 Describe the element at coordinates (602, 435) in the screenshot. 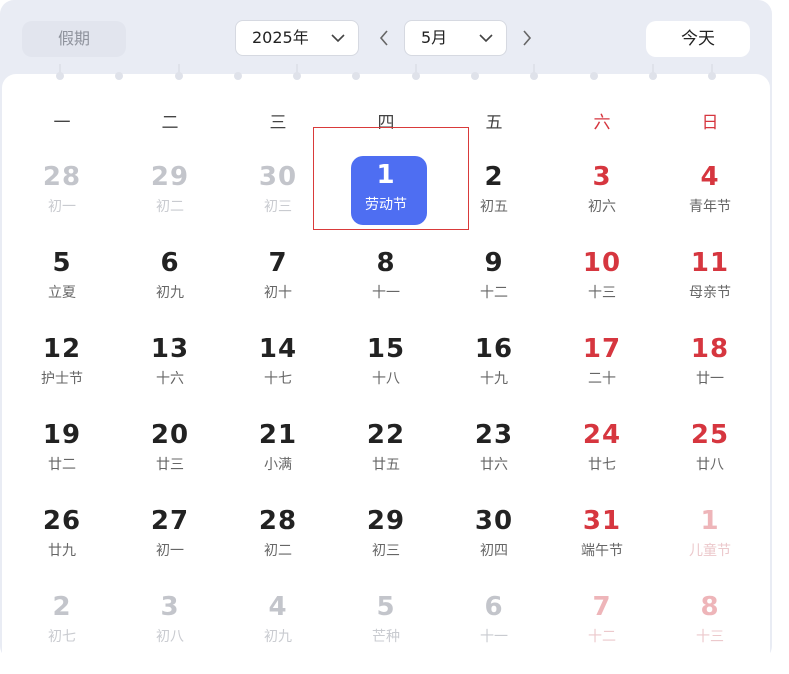

I see `day-number: 24` at that location.